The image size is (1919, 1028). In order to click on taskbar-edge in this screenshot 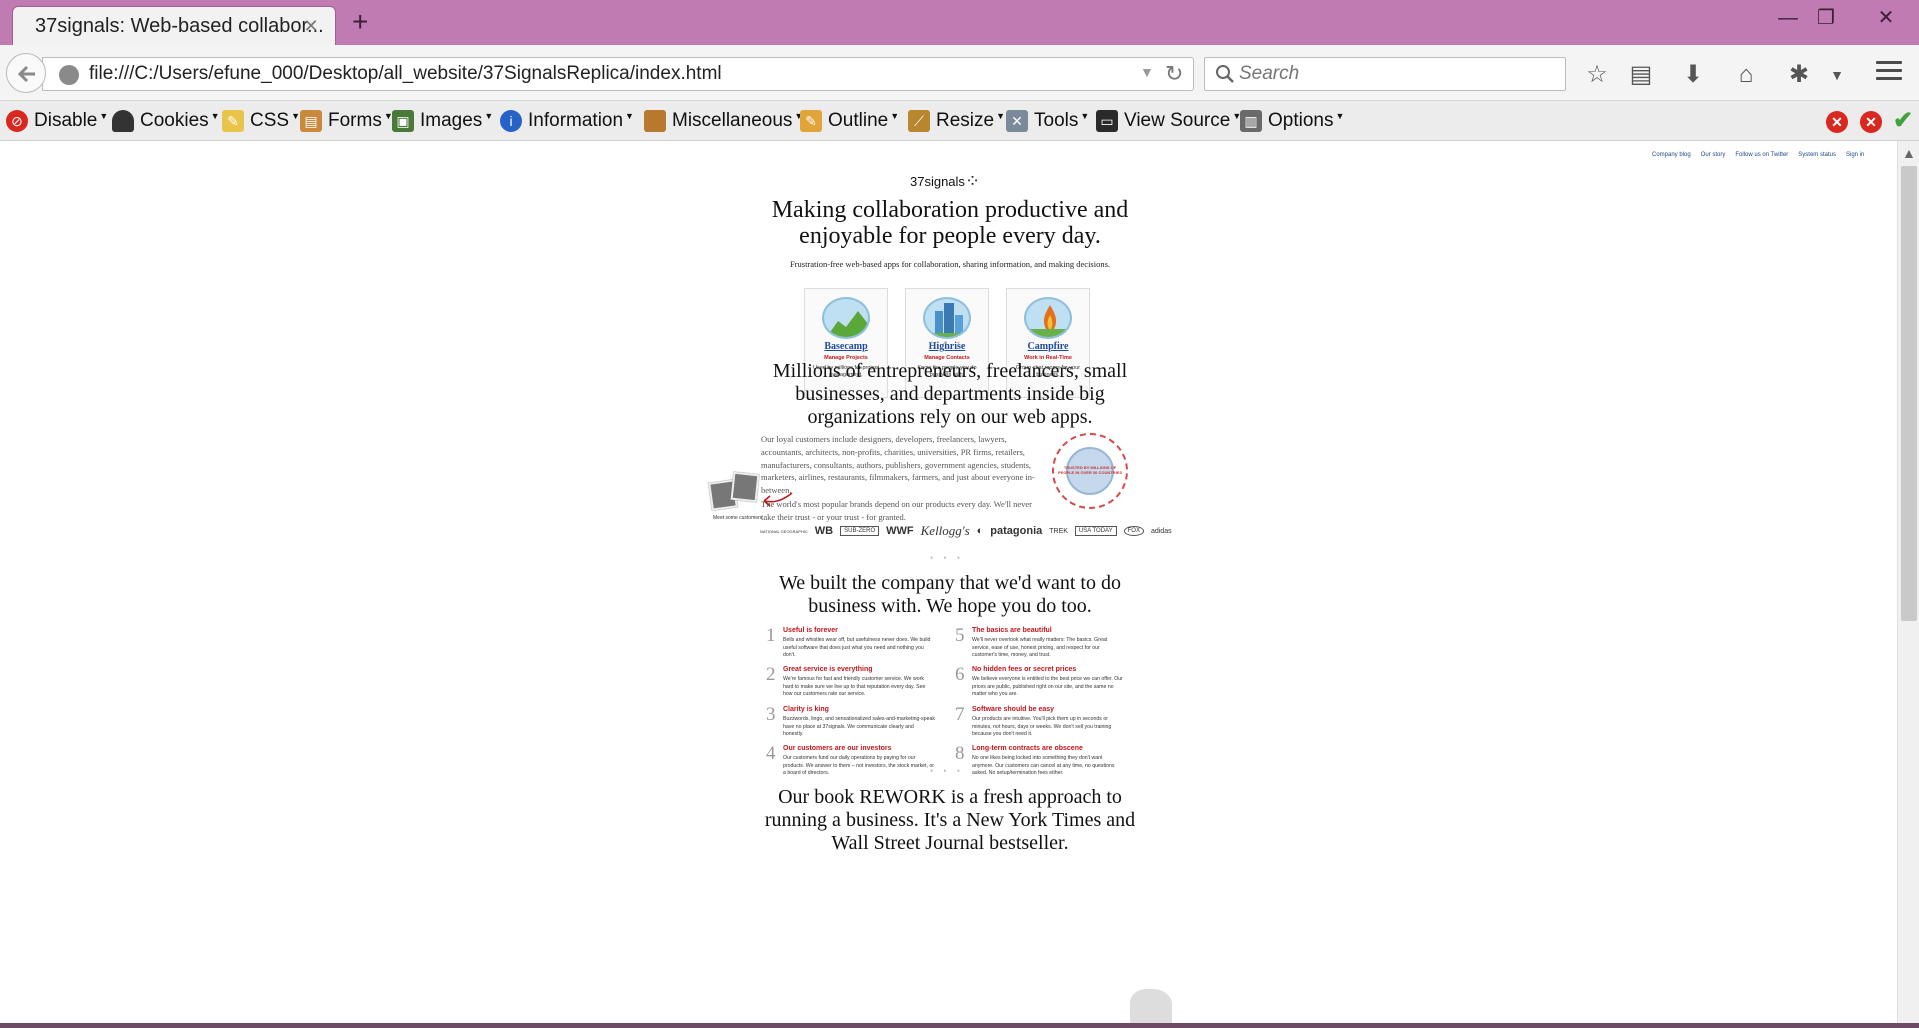, I will do `click(959, 1025)`.